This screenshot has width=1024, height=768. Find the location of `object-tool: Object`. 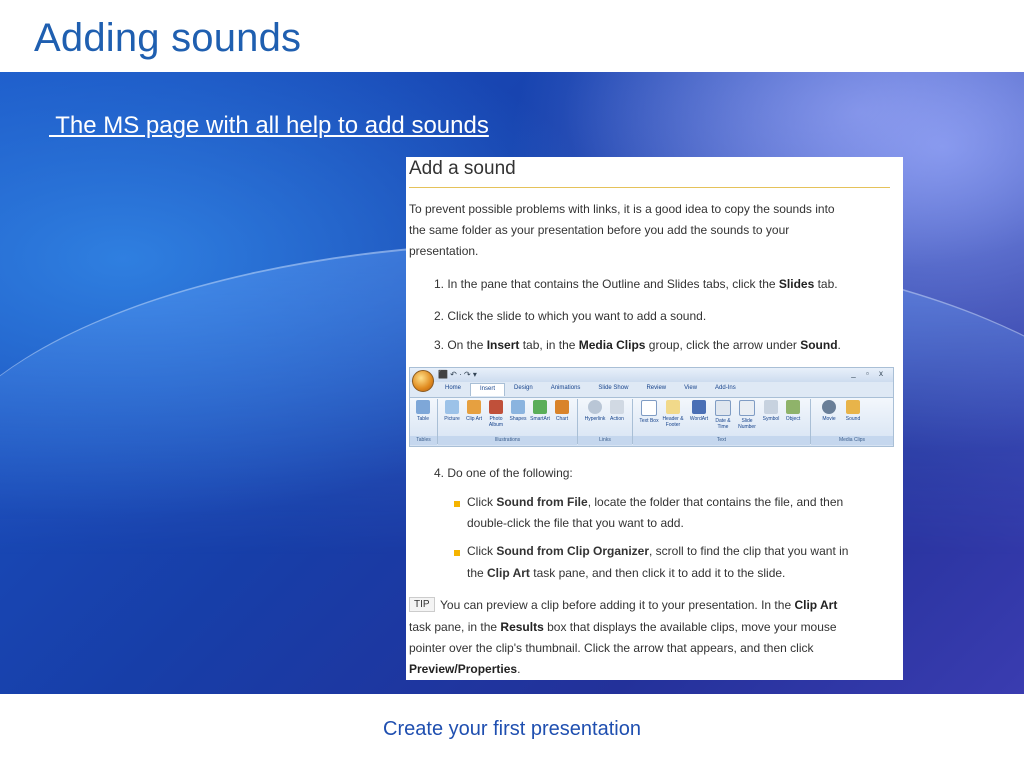

object-tool: Object is located at coordinates (793, 411).